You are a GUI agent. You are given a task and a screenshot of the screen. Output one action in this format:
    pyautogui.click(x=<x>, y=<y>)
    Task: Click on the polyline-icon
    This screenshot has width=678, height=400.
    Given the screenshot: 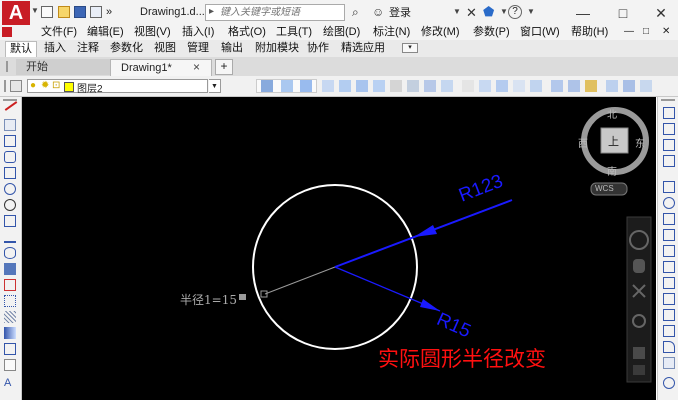 What is the action you would take?
    pyautogui.click(x=10, y=141)
    